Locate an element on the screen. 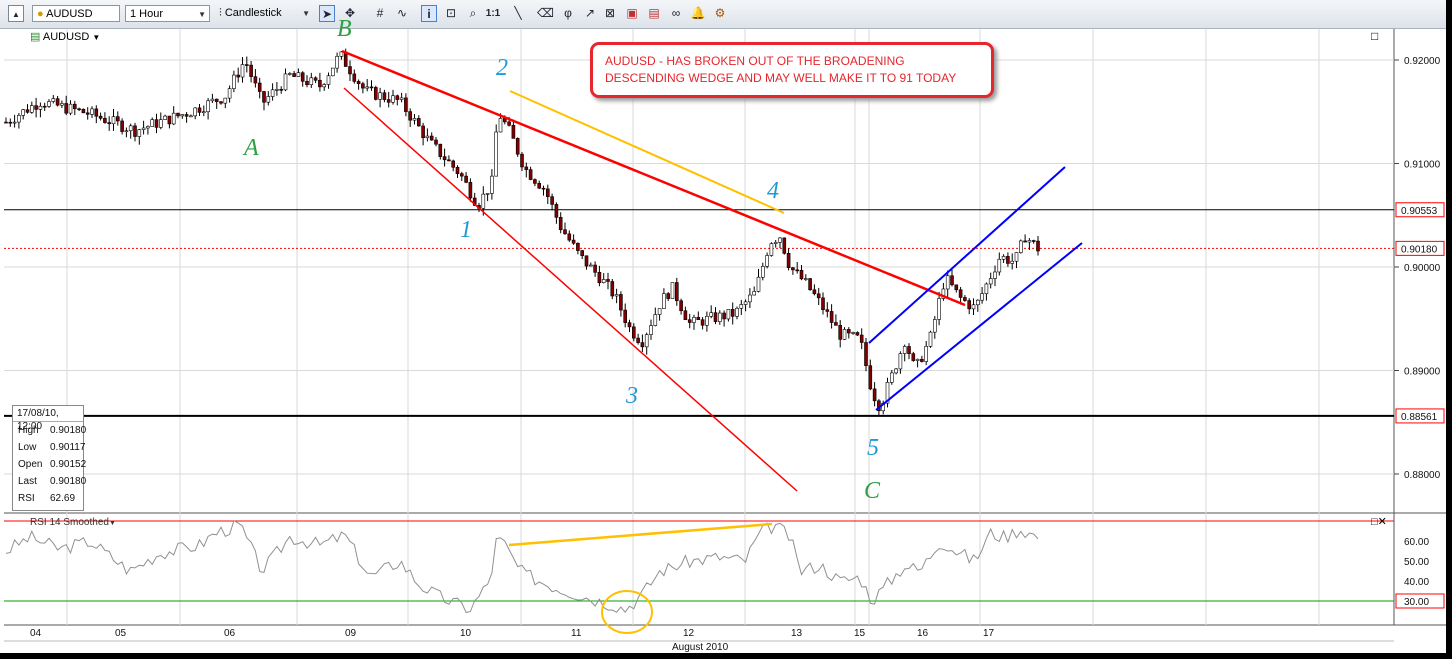  price-tag-label: 0.90553 is located at coordinates (1419, 211).